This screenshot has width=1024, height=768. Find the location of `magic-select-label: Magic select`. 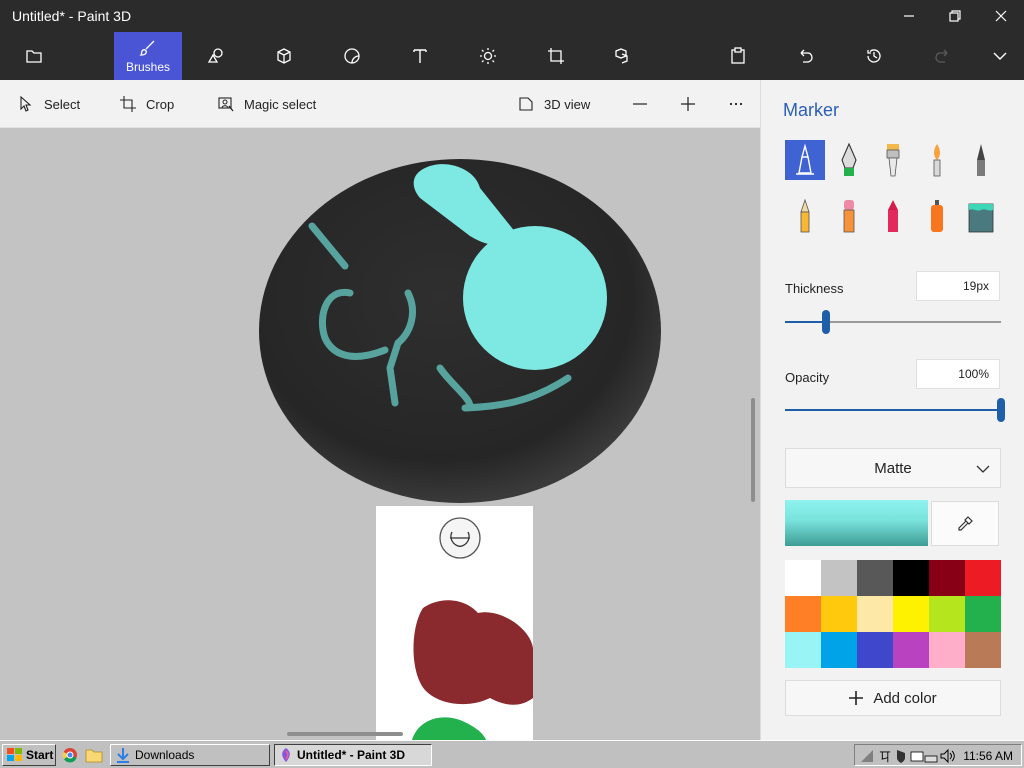

magic-select-label: Magic select is located at coordinates (280, 104).